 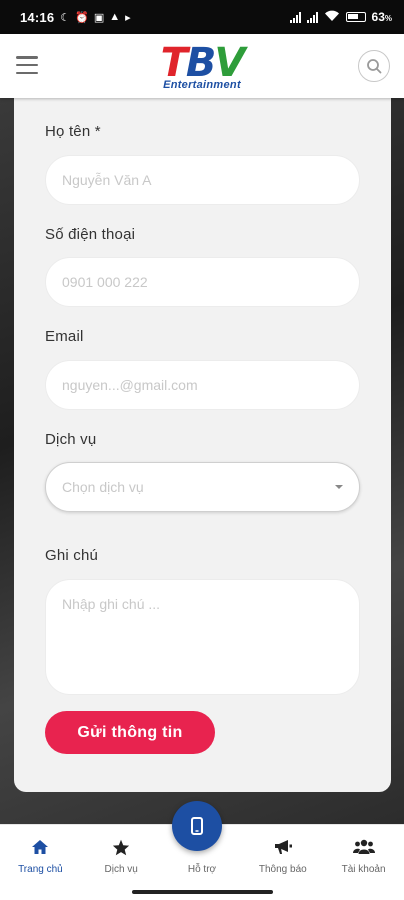 I want to click on note-label: Ghi chú, so click(x=72, y=555).